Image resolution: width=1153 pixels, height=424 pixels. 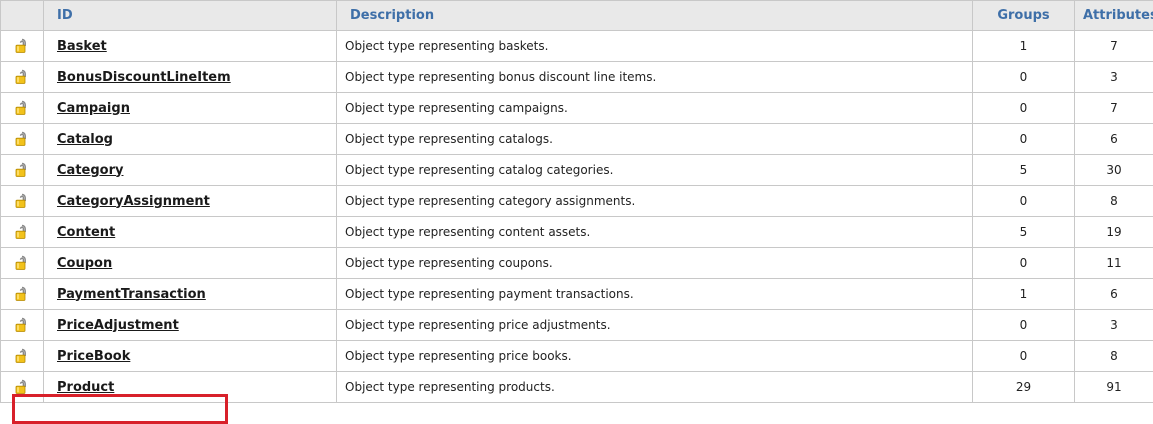 I want to click on object-type-link: Coupon, so click(x=84, y=263).